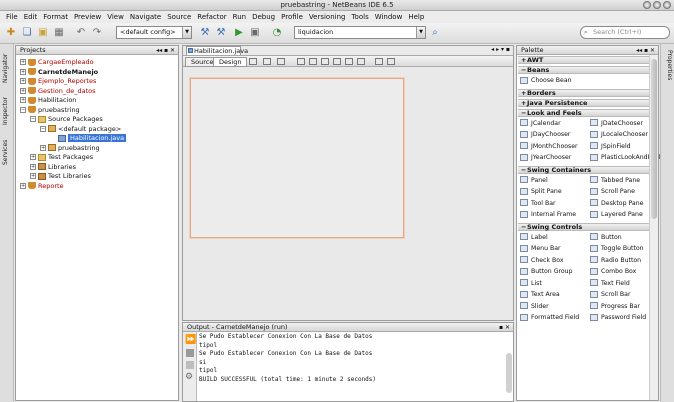 The image size is (674, 402). What do you see at coordinates (239, 17) in the screenshot?
I see `menu-run: Run` at bounding box center [239, 17].